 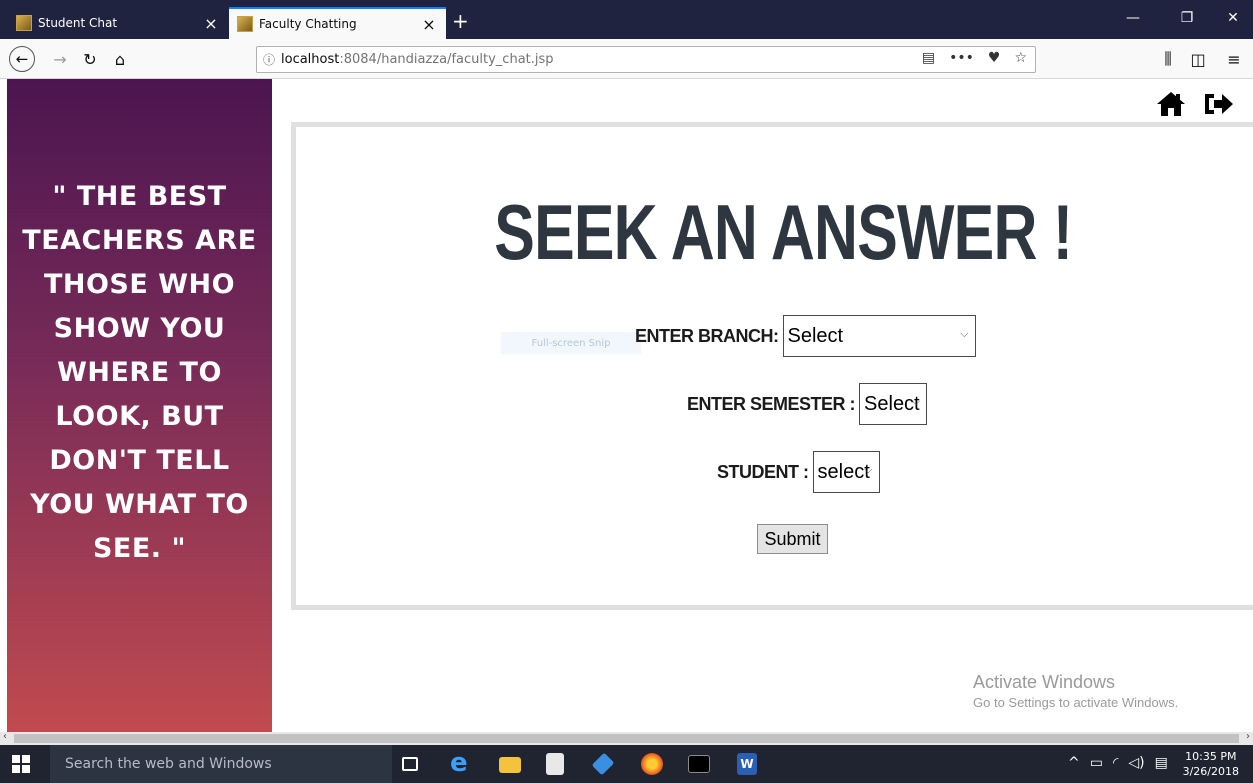 I want to click on clock-date: 3/26/2018, so click(x=1210, y=771).